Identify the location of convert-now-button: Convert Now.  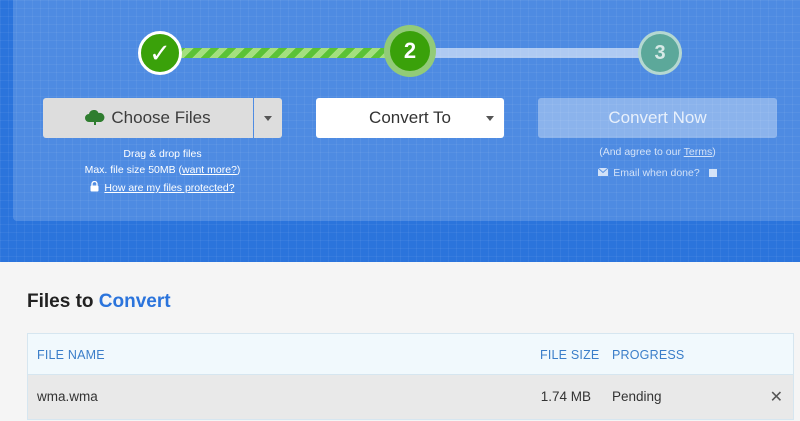
(657, 118).